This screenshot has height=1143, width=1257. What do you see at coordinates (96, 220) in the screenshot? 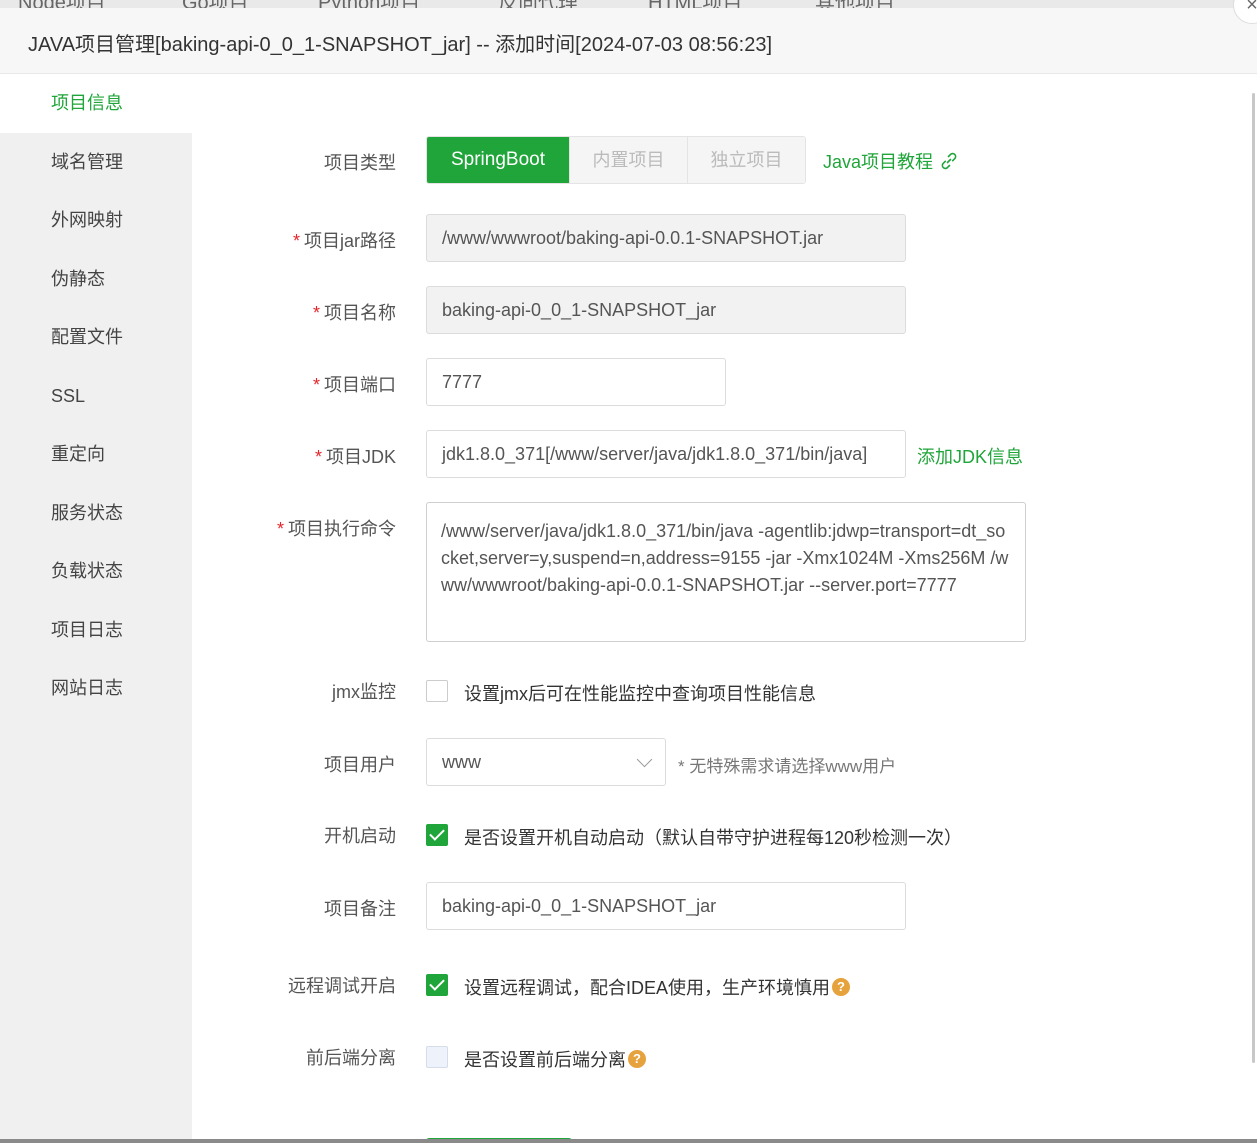
I see `sidebar-item-external-mapping: 外网映射` at bounding box center [96, 220].